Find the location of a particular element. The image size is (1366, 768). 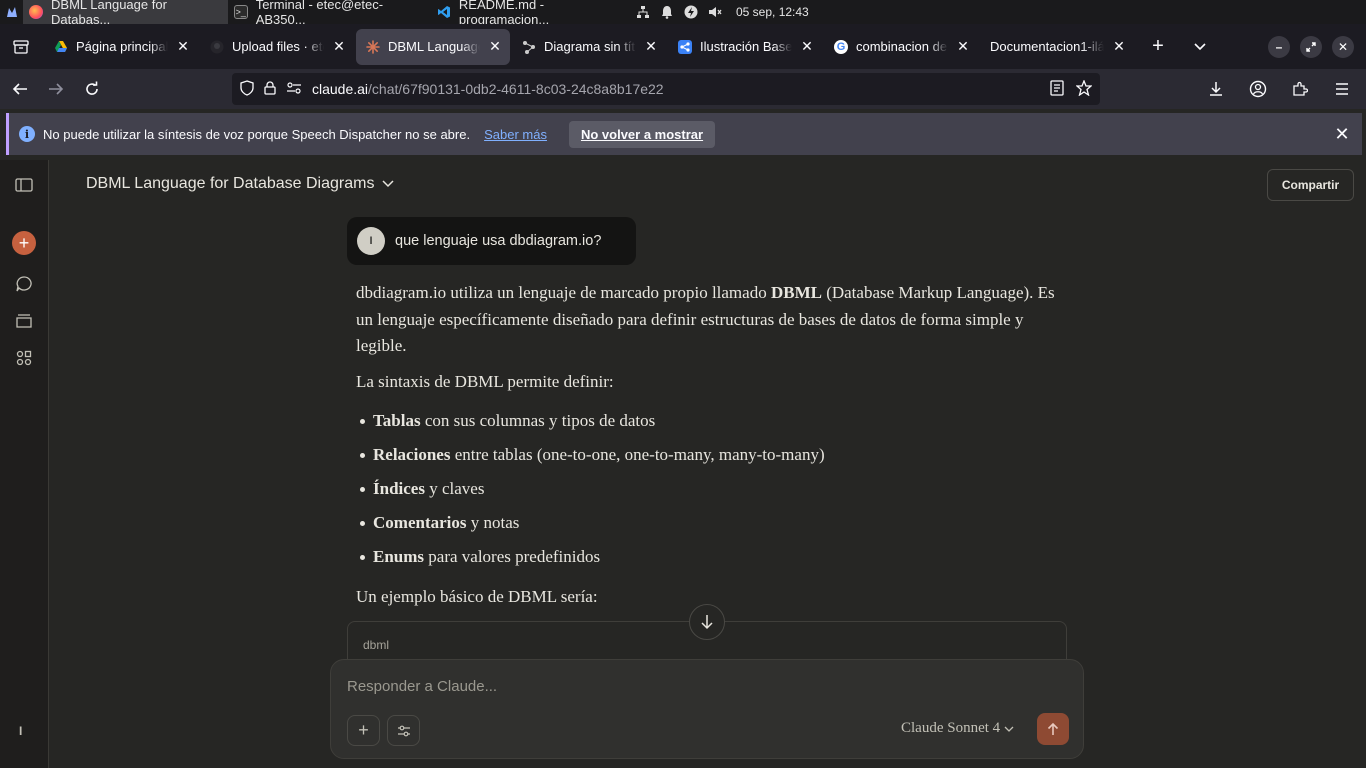

add-attachment-plus-icon: + is located at coordinates (363, 730).